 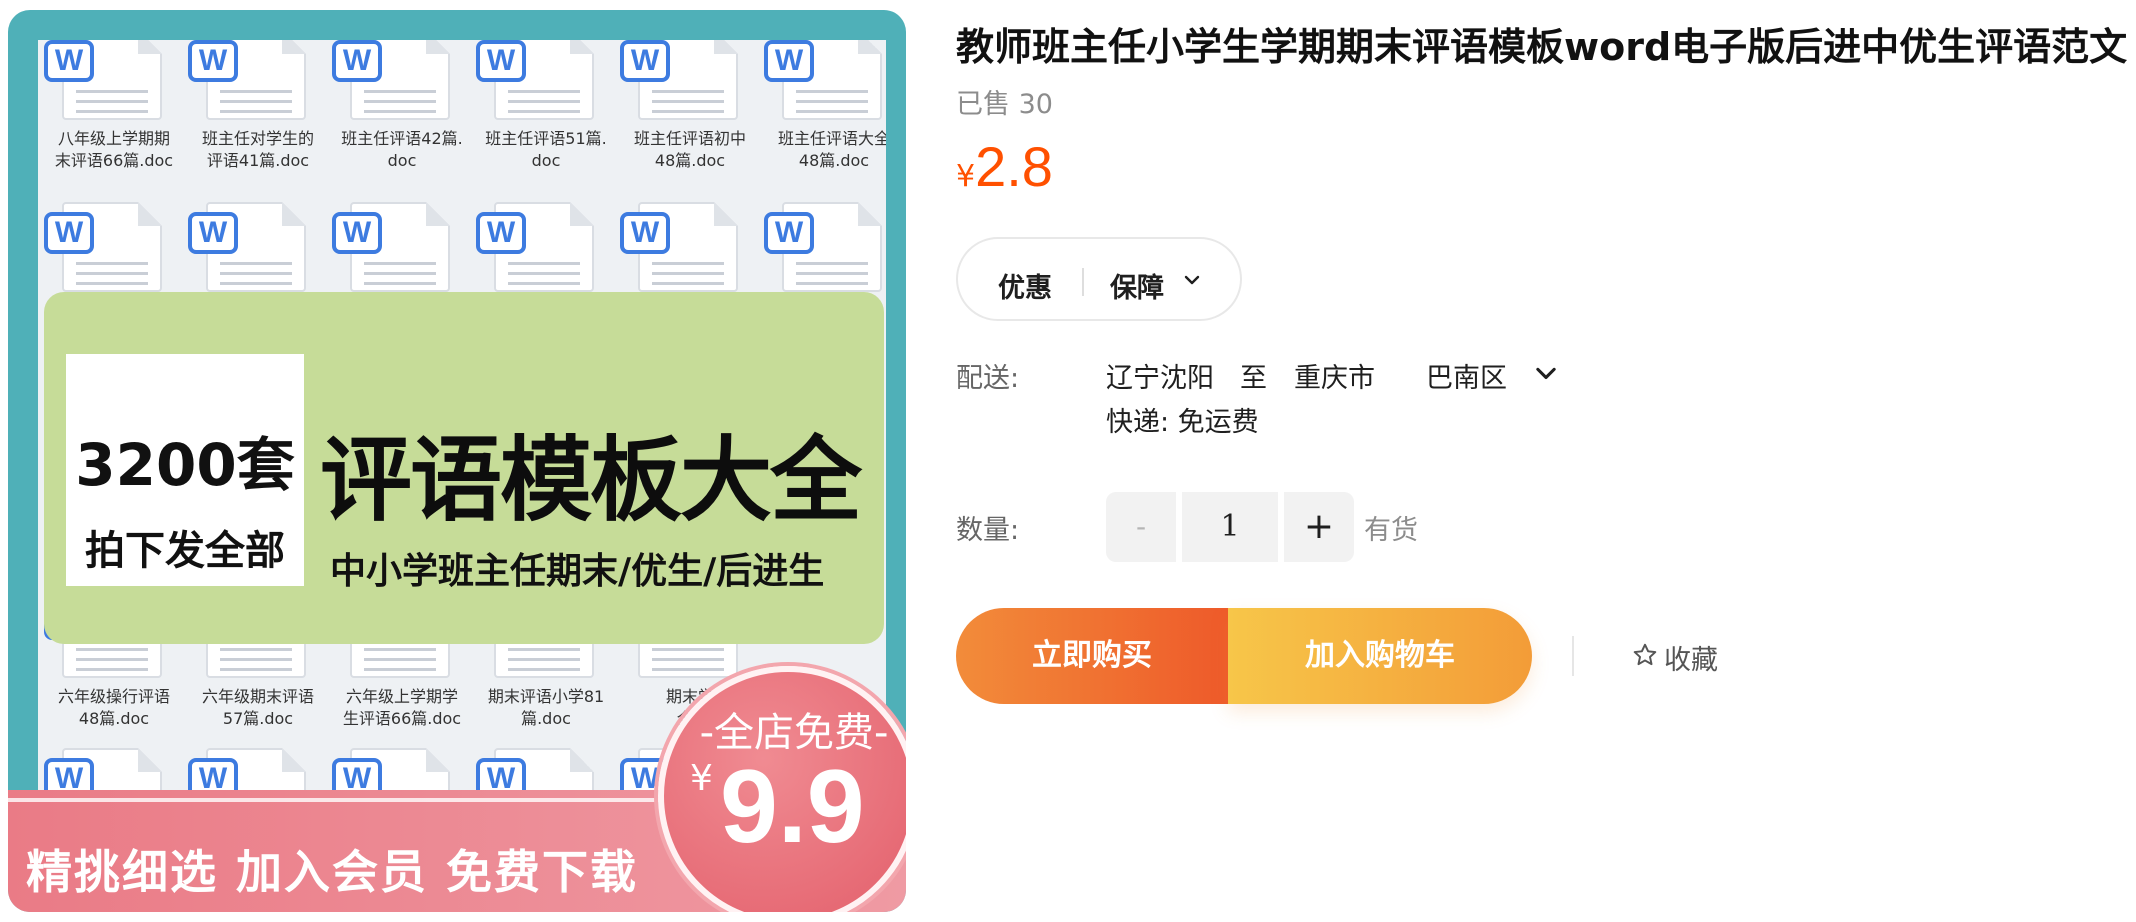 I want to click on favorite-button: 收藏, so click(x=1691, y=657).